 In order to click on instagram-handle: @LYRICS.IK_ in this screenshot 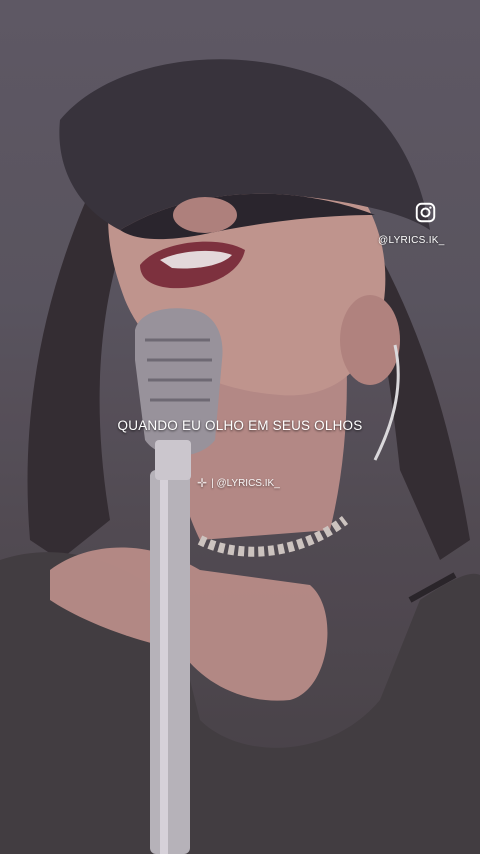, I will do `click(411, 240)`.